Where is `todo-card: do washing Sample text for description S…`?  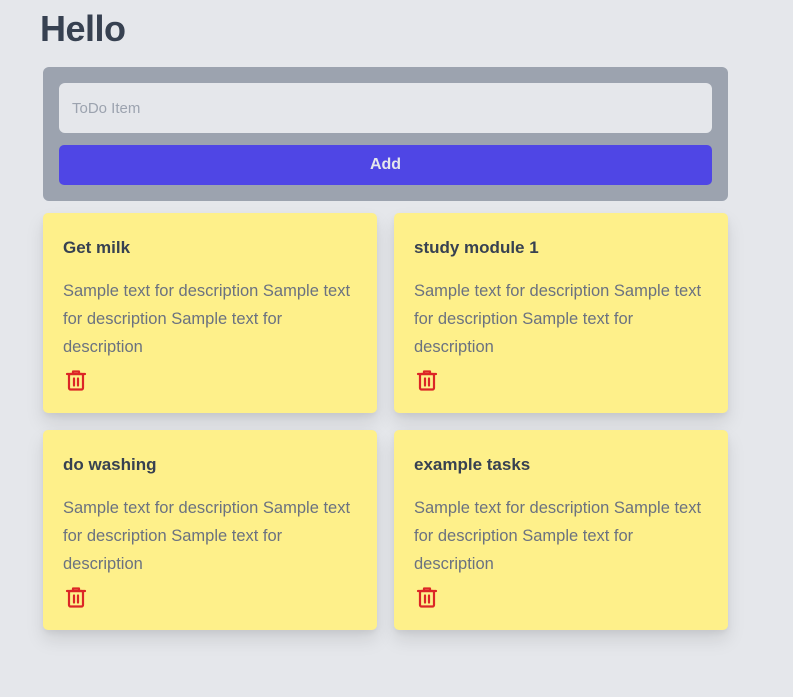
todo-card: do washing Sample text for description S… is located at coordinates (210, 530).